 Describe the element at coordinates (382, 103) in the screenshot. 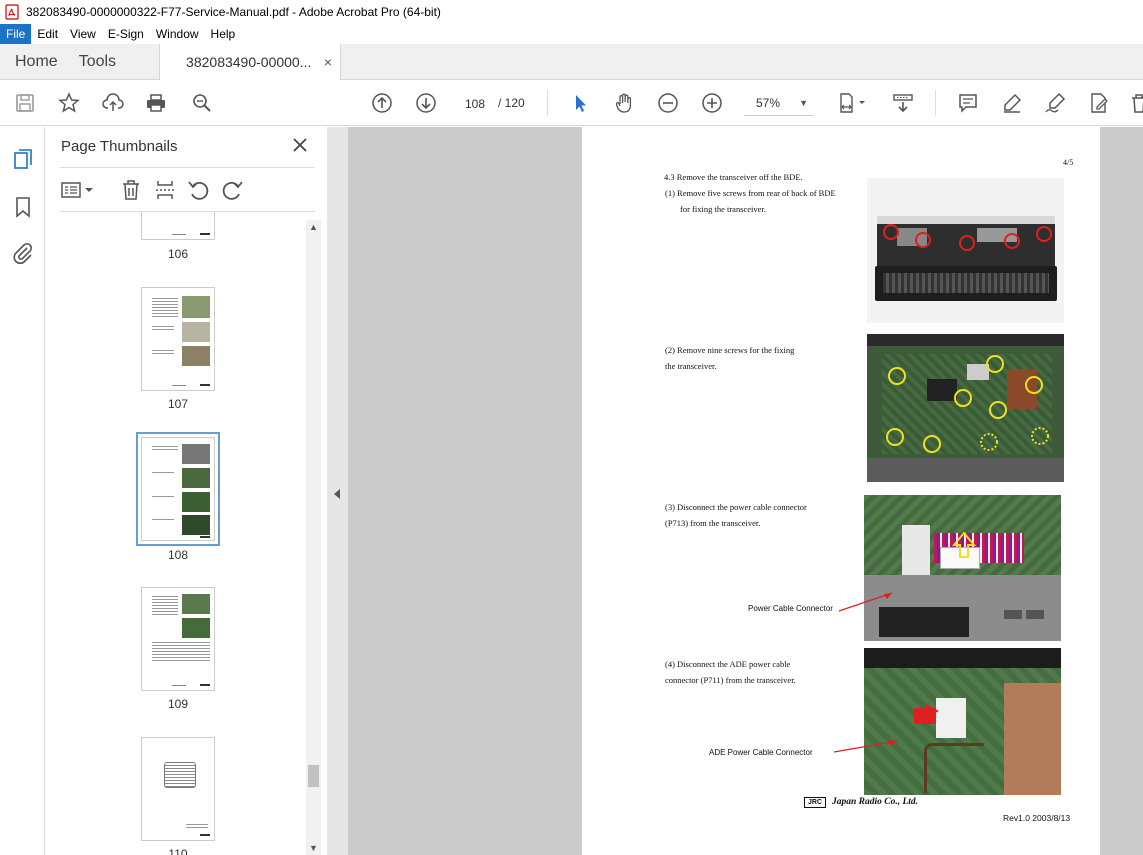

I see `previous-page-icon` at that location.